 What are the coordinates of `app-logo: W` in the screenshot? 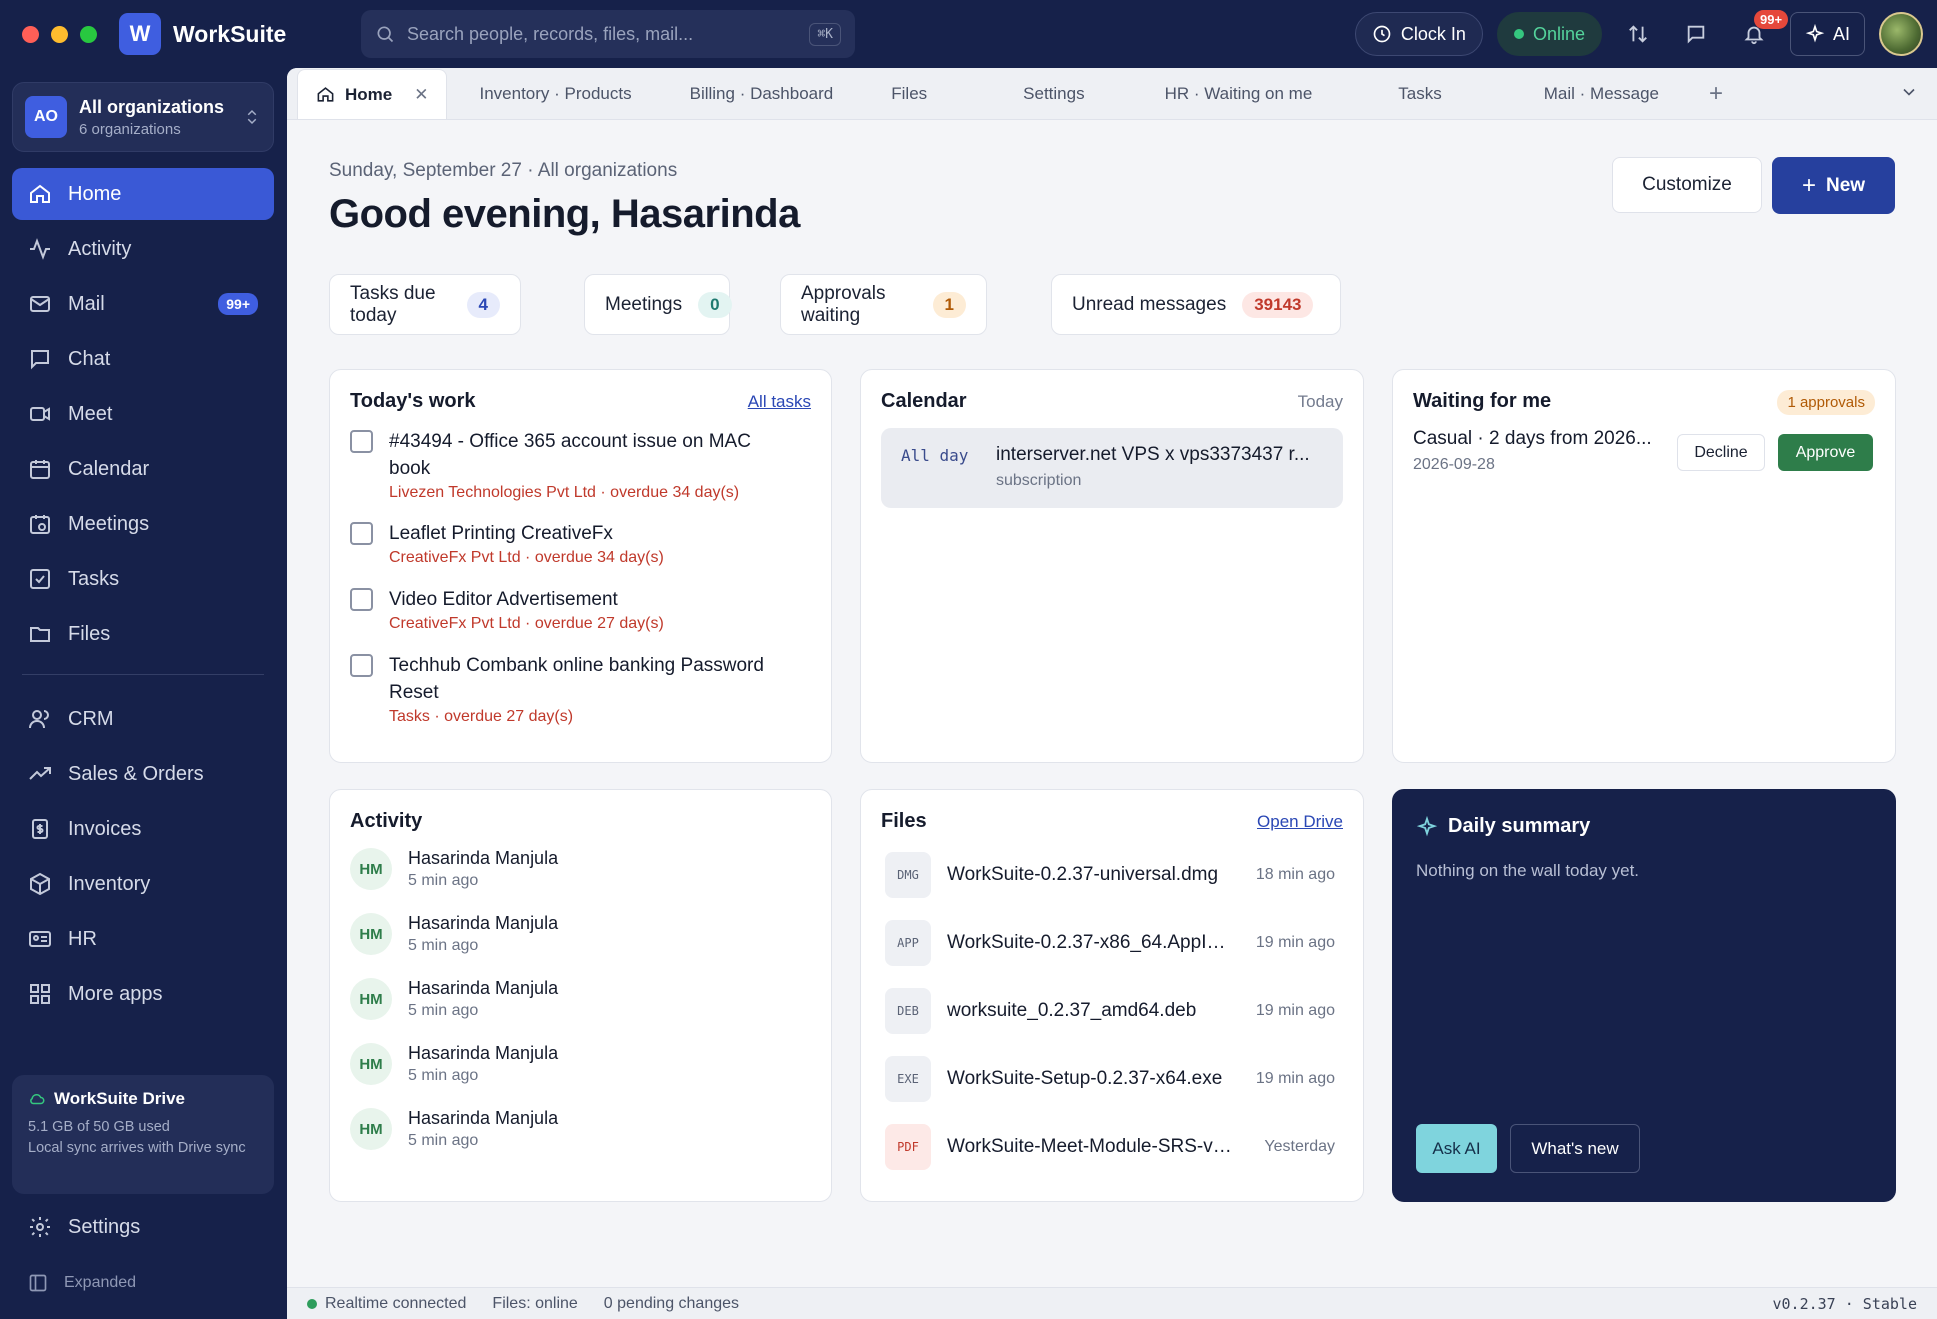 It's located at (140, 34).